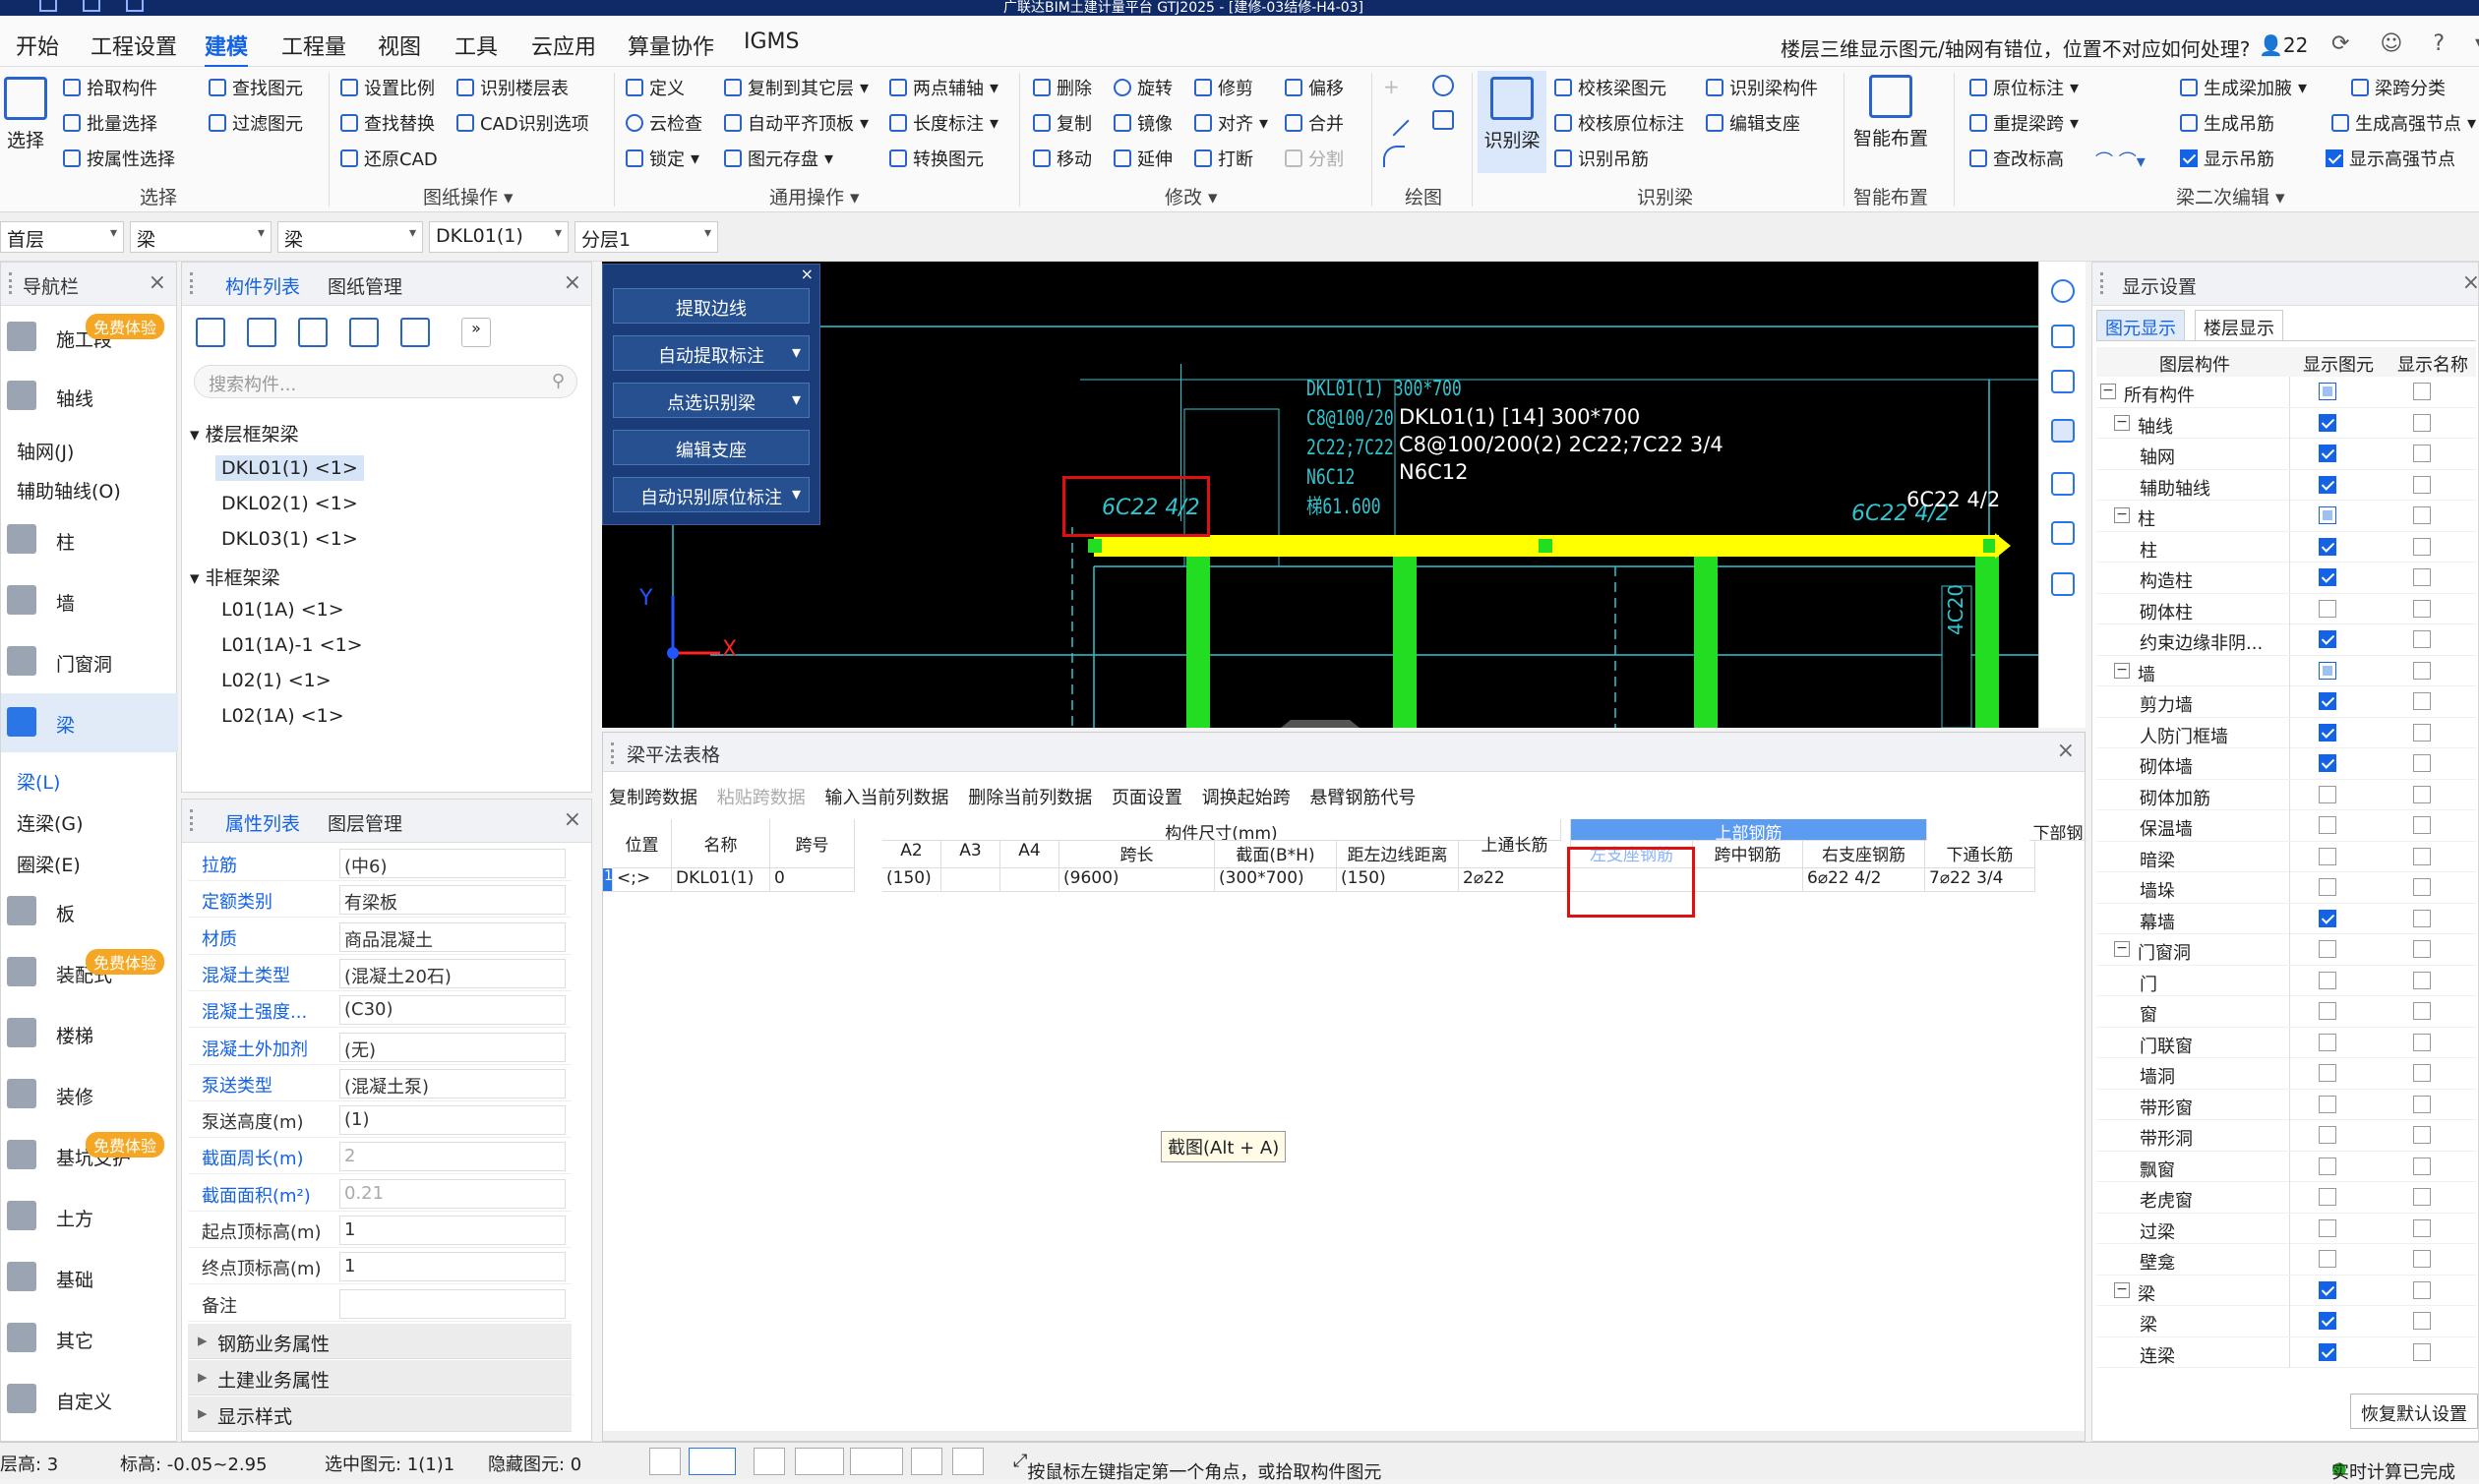 The image size is (2479, 1484). What do you see at coordinates (452, 1304) in the screenshot?
I see `property-value-field` at bounding box center [452, 1304].